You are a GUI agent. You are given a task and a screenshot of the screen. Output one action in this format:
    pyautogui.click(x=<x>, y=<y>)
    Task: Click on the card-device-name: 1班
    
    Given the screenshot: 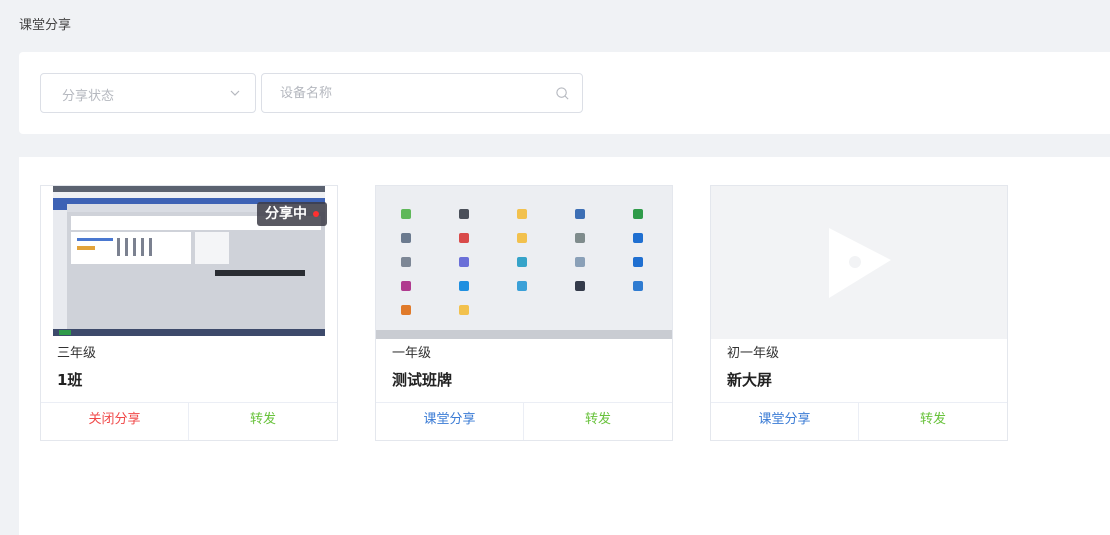 What is the action you would take?
    pyautogui.click(x=70, y=380)
    